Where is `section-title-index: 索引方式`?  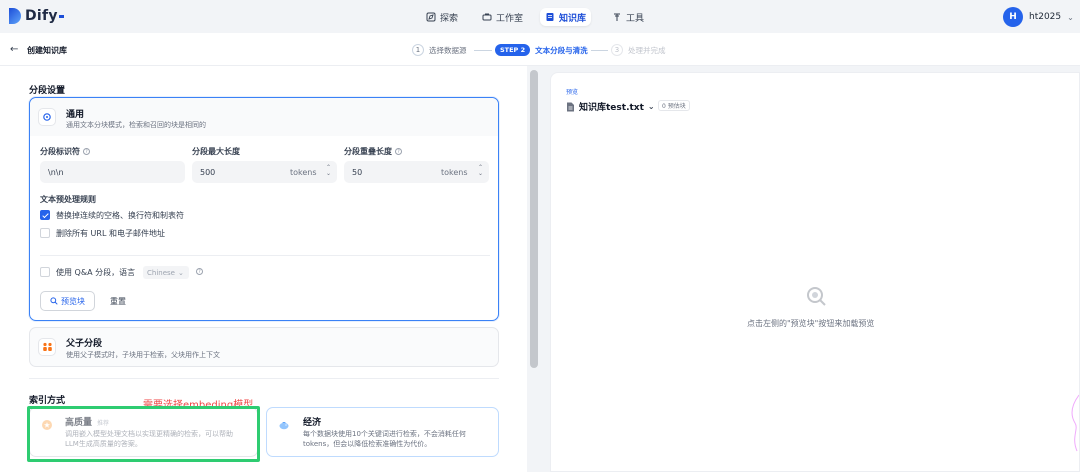
section-title-index: 索引方式 is located at coordinates (47, 401).